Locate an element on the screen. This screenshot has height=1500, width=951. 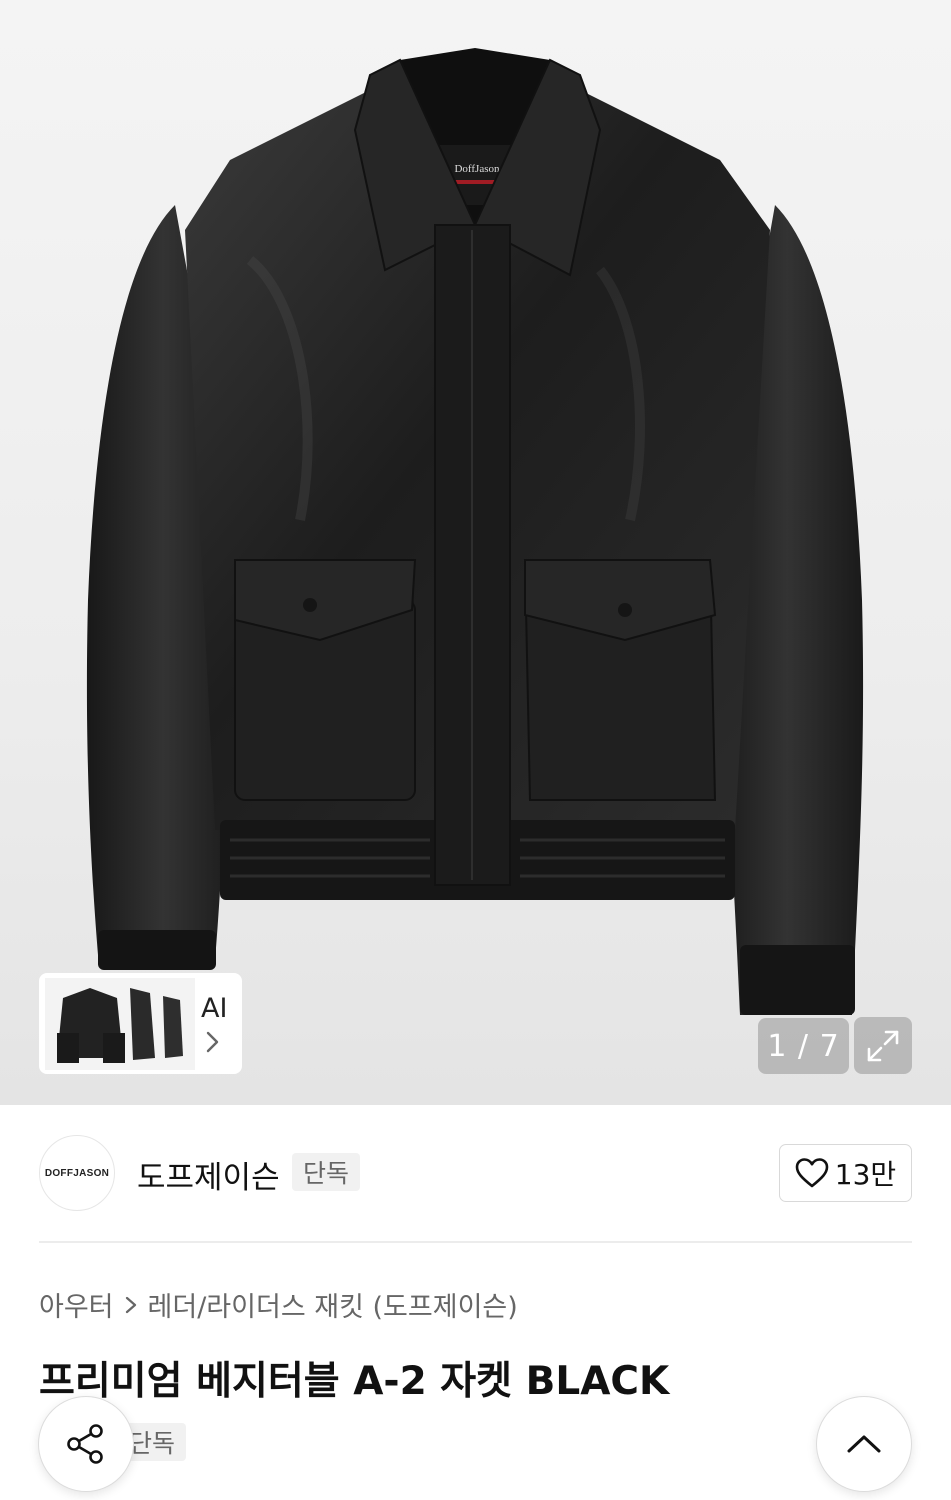
ai-label: AI is located at coordinates (214, 1008).